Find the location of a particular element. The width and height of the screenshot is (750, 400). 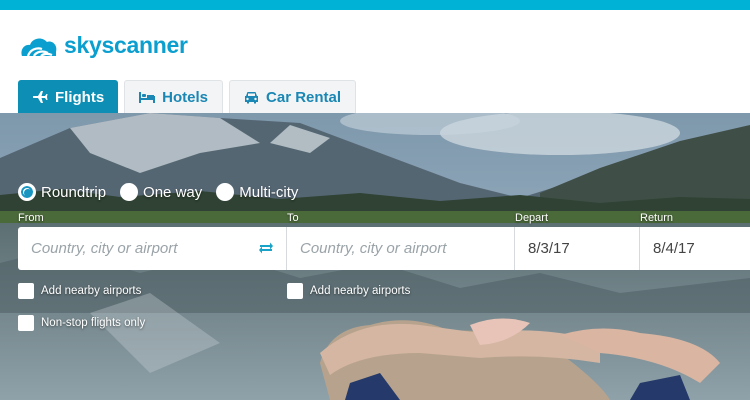

plane-icon is located at coordinates (40, 97).